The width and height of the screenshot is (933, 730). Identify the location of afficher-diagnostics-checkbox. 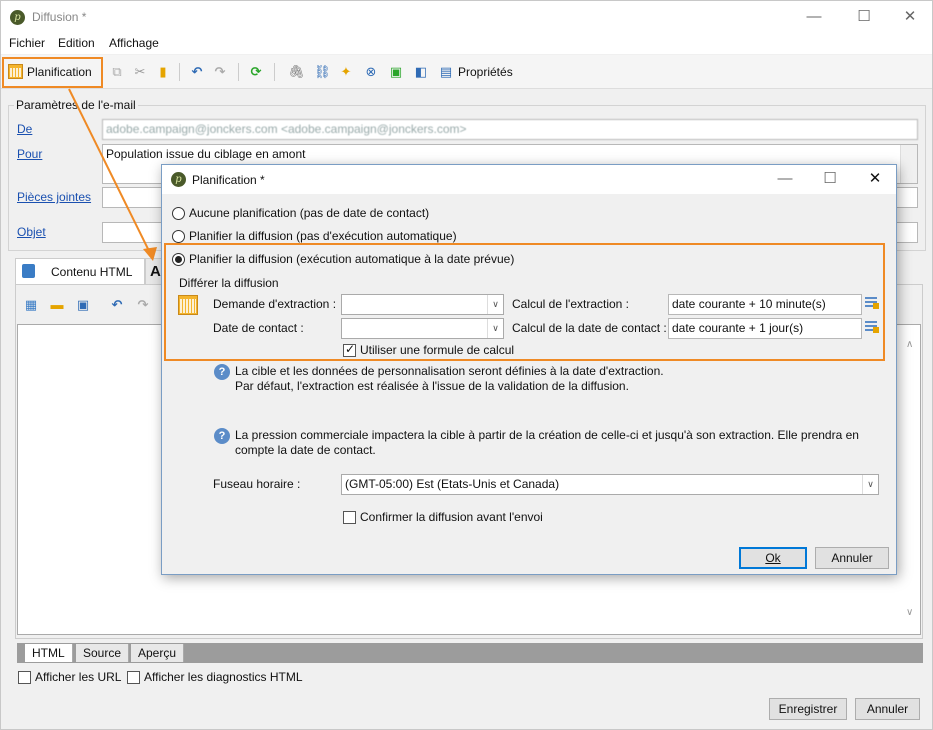
(133, 677).